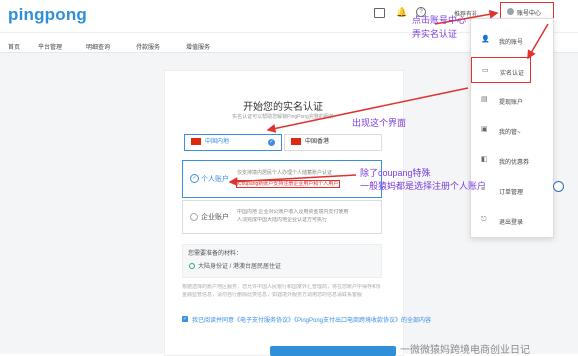 This screenshot has width=578, height=356. I want to click on annotation-interface: 出现这个界面, so click(379, 123).